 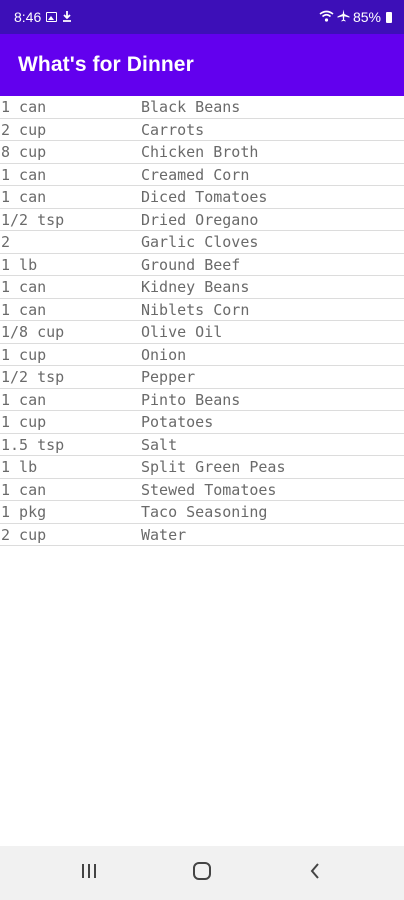 I want to click on status-time: 8:46, so click(x=28, y=17).